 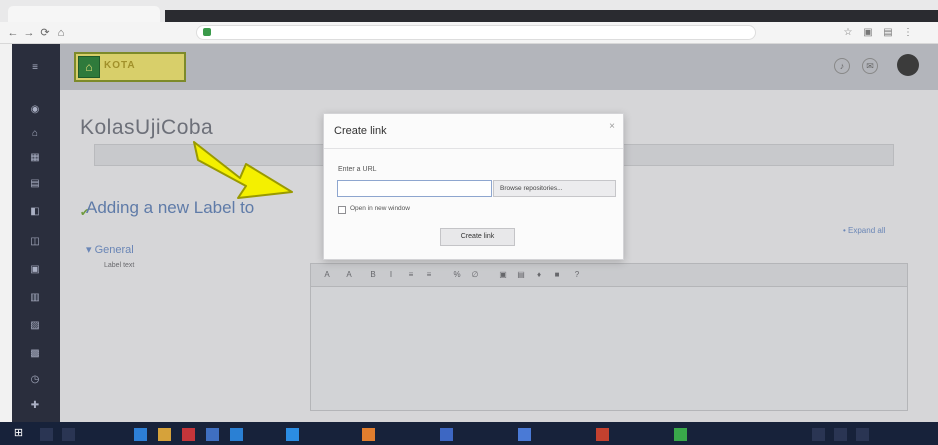 I want to click on label-text-field-label: Label text, so click(x=119, y=265).